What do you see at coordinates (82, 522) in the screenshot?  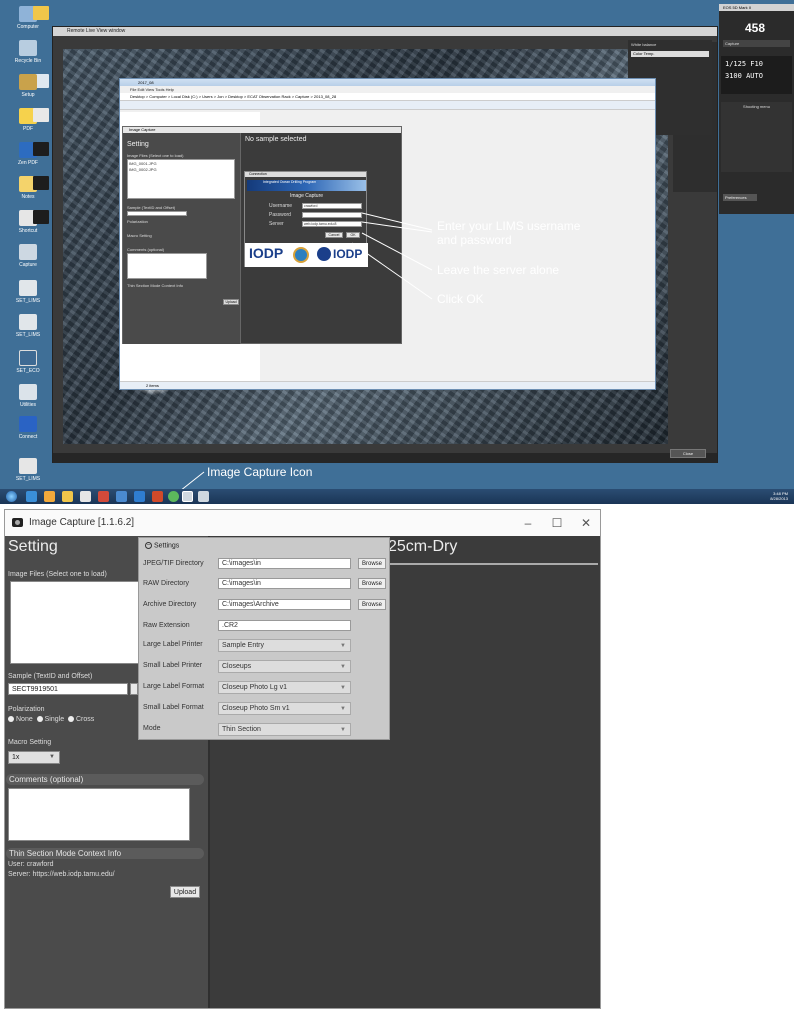 I see `window-title: Image Capture [1.1.6.2]` at bounding box center [82, 522].